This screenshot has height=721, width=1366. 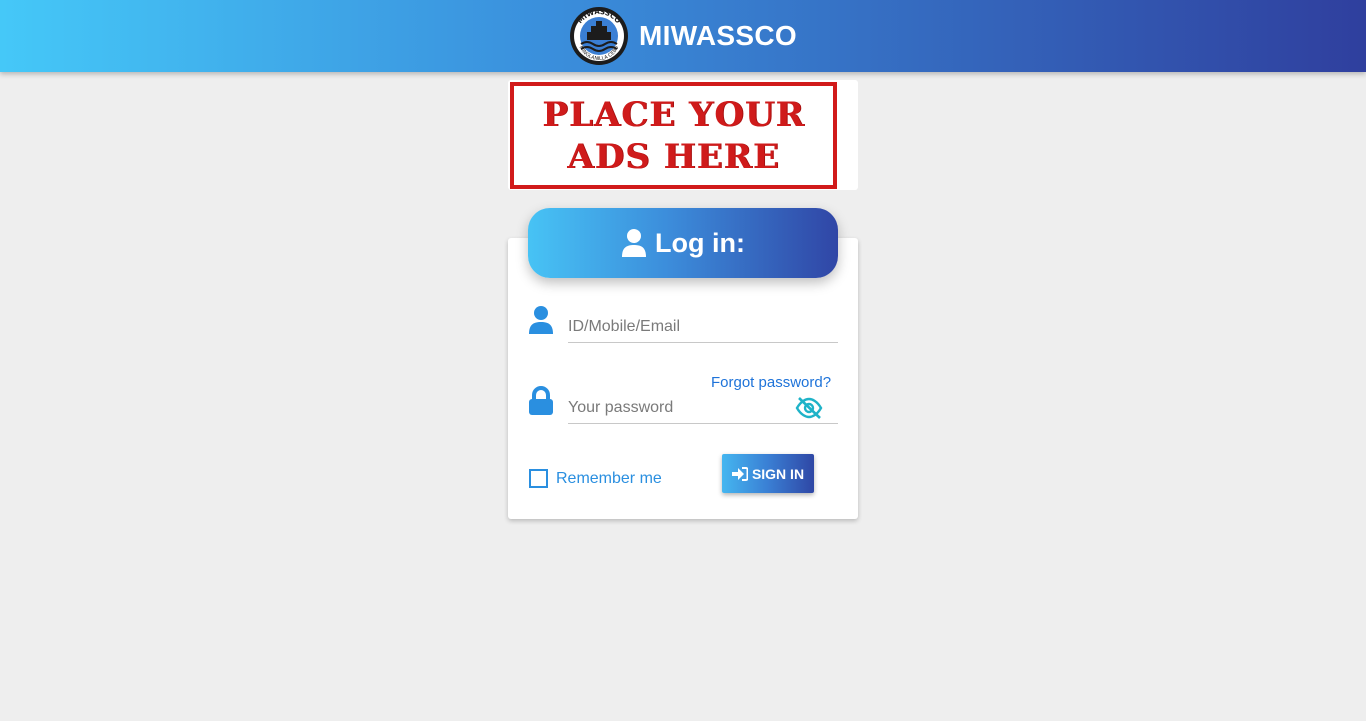 I want to click on login-card-header: Log in:, so click(x=683, y=243).